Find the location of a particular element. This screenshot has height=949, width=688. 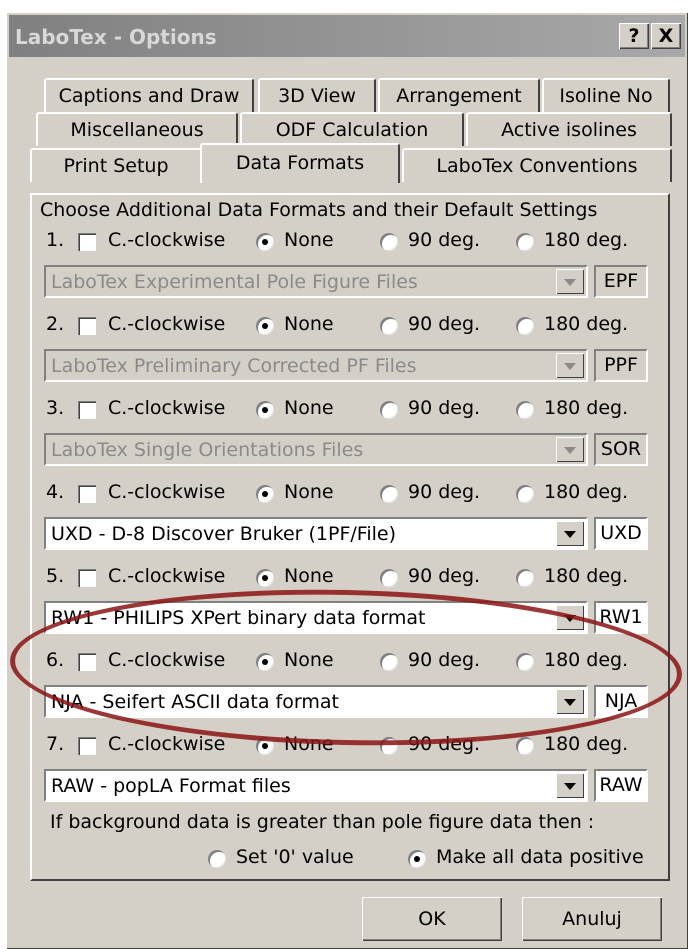

format-select: LaboTex Experimental Pole Figure Files is located at coordinates (316, 281).